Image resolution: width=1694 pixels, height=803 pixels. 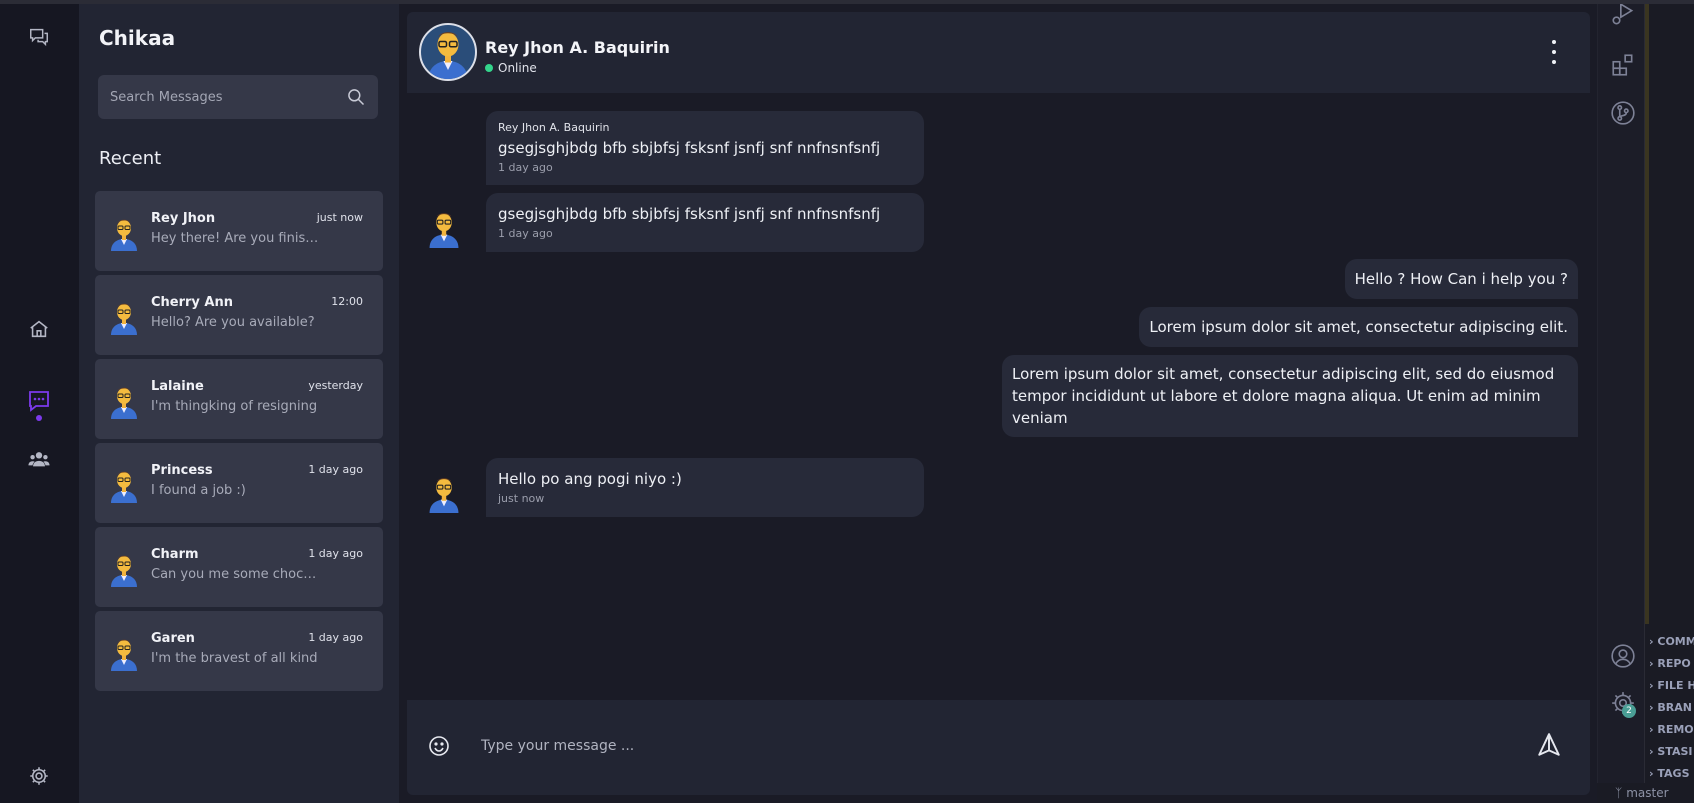 What do you see at coordinates (1647, 314) in the screenshot?
I see `panel-divider` at bounding box center [1647, 314].